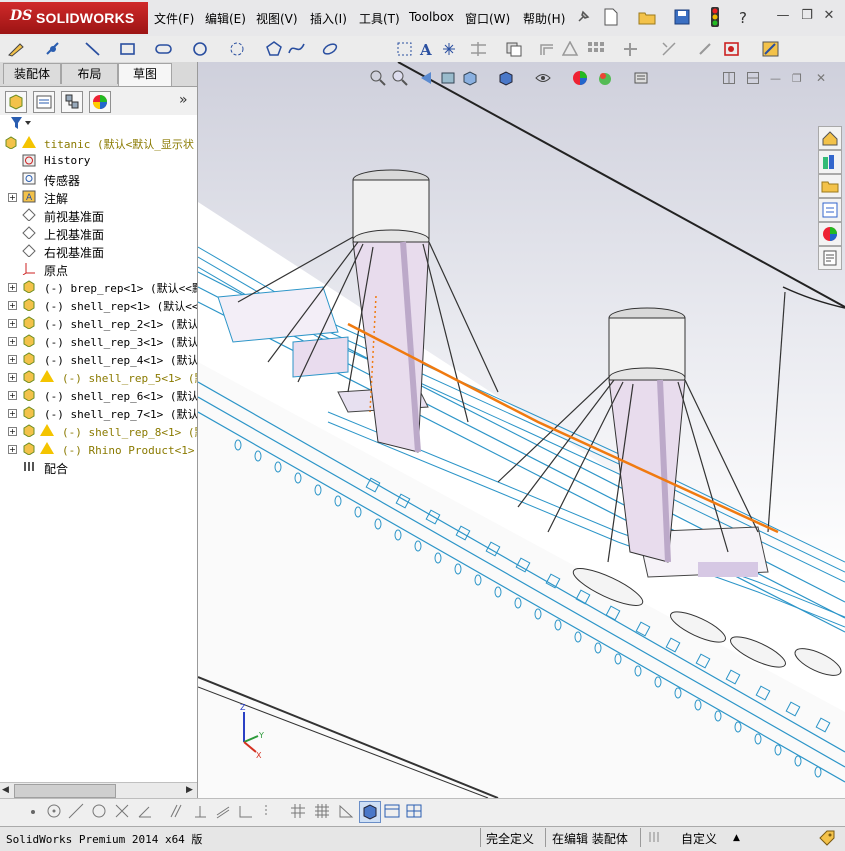 Image resolution: width=845 pixels, height=851 pixels. I want to click on open-folder-icon, so click(647, 17).